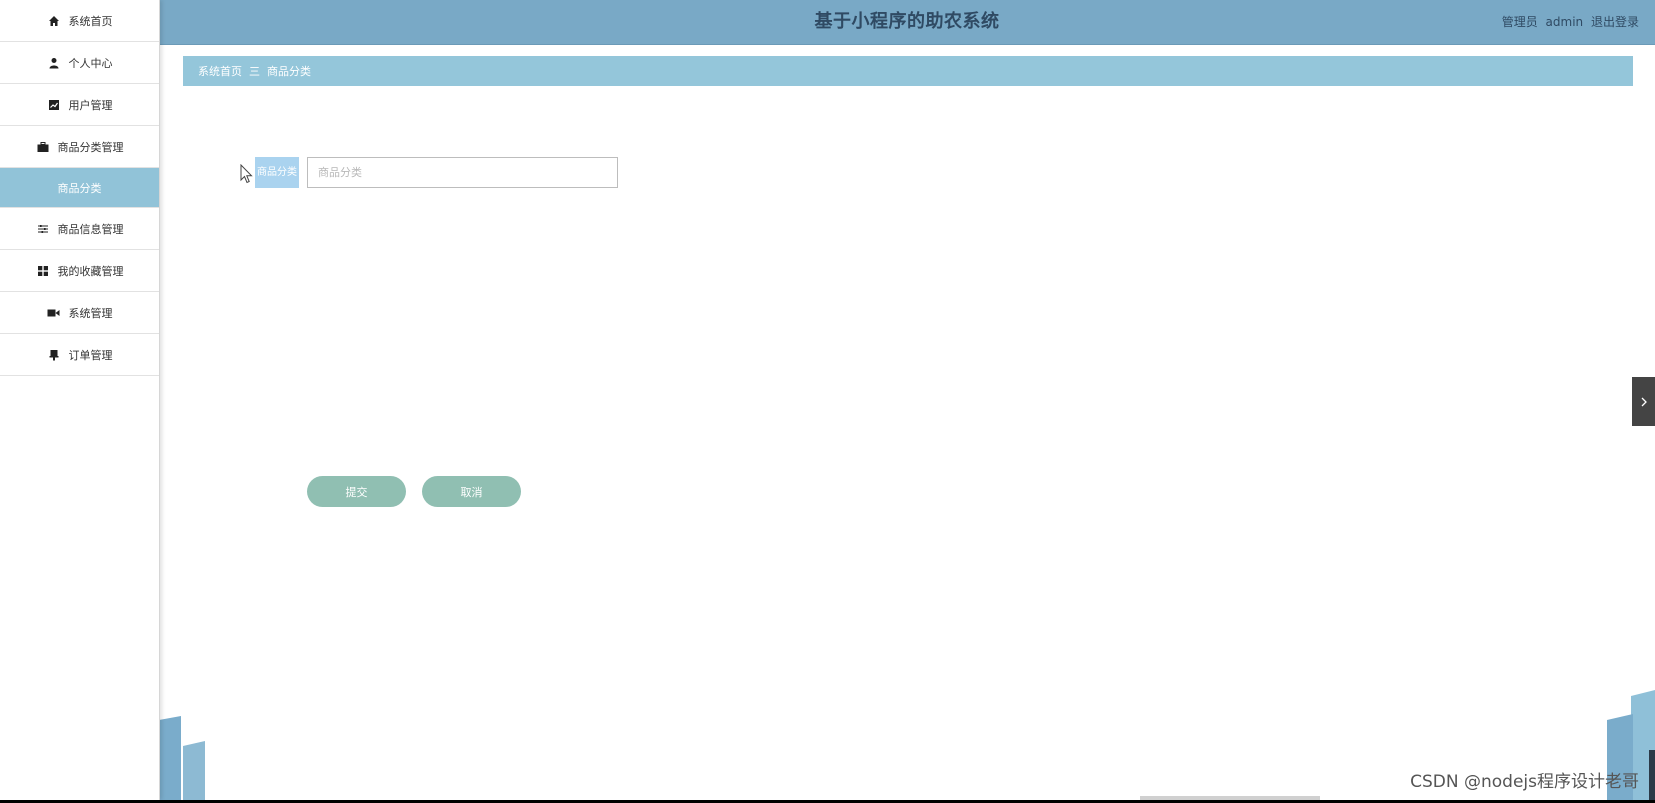 The height and width of the screenshot is (803, 1655). What do you see at coordinates (90, 63) in the screenshot?
I see `sidebar-item-label: 个人中心` at bounding box center [90, 63].